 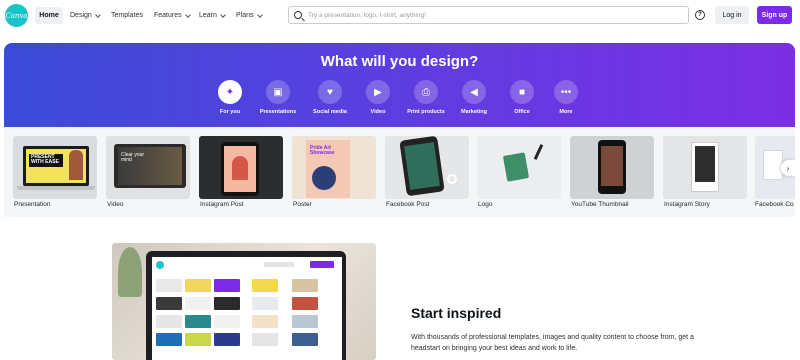 I want to click on person-image, so click(x=76, y=165).